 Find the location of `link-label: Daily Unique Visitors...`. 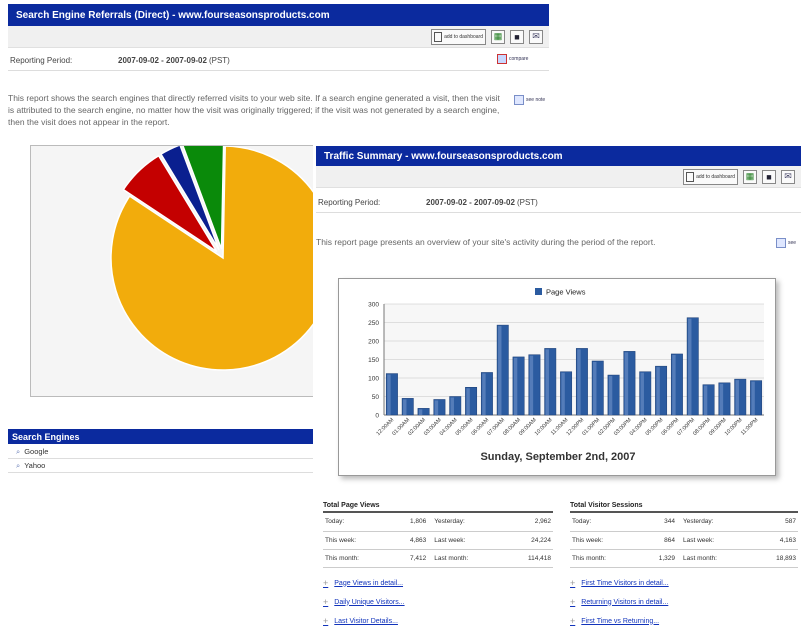

link-label: Daily Unique Visitors... is located at coordinates (369, 602).